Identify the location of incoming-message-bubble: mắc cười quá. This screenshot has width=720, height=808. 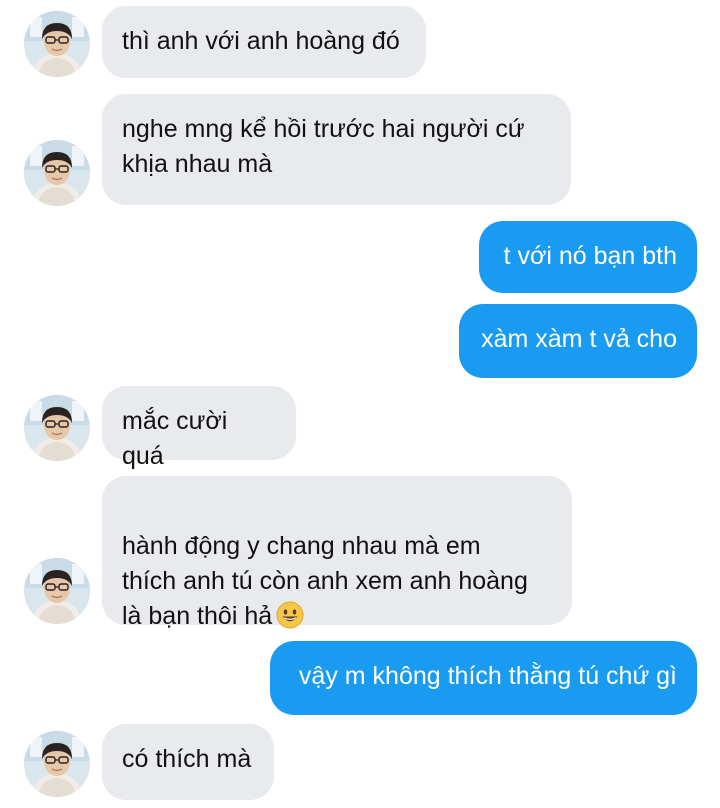
(199, 428).